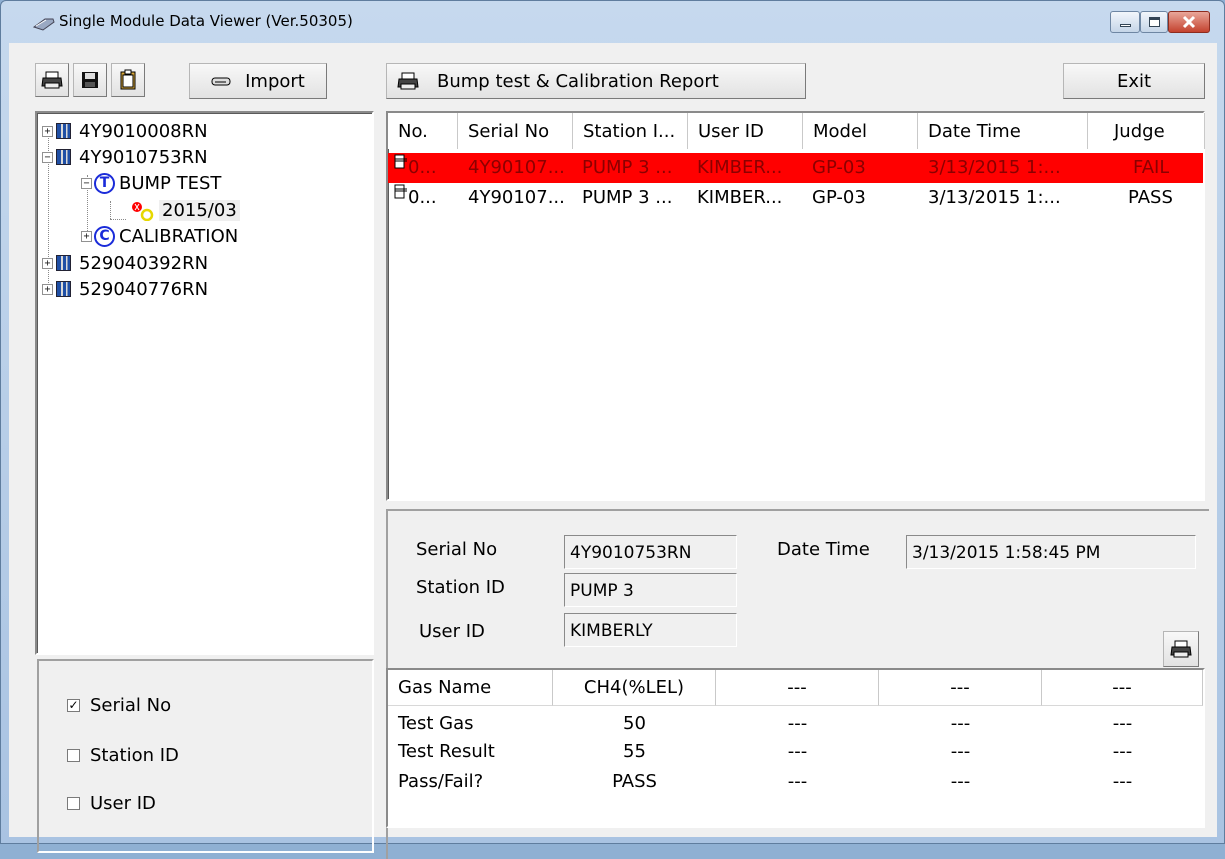 Image resolution: width=1225 pixels, height=859 pixels. What do you see at coordinates (460, 587) in the screenshot?
I see `station-id-label: Station ID` at bounding box center [460, 587].